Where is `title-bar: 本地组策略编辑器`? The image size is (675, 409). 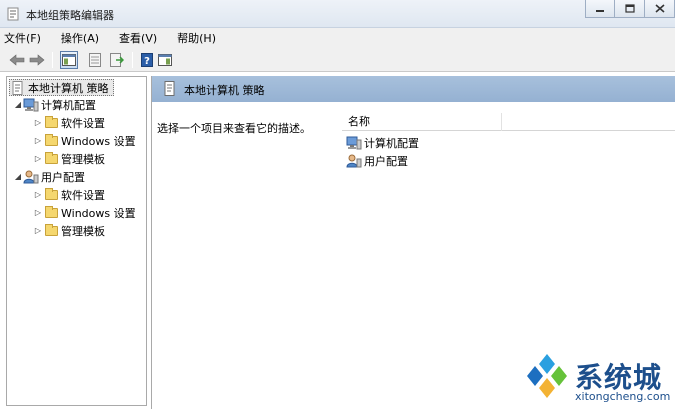 title-bar: 本地组策略编辑器 is located at coordinates (337, 14).